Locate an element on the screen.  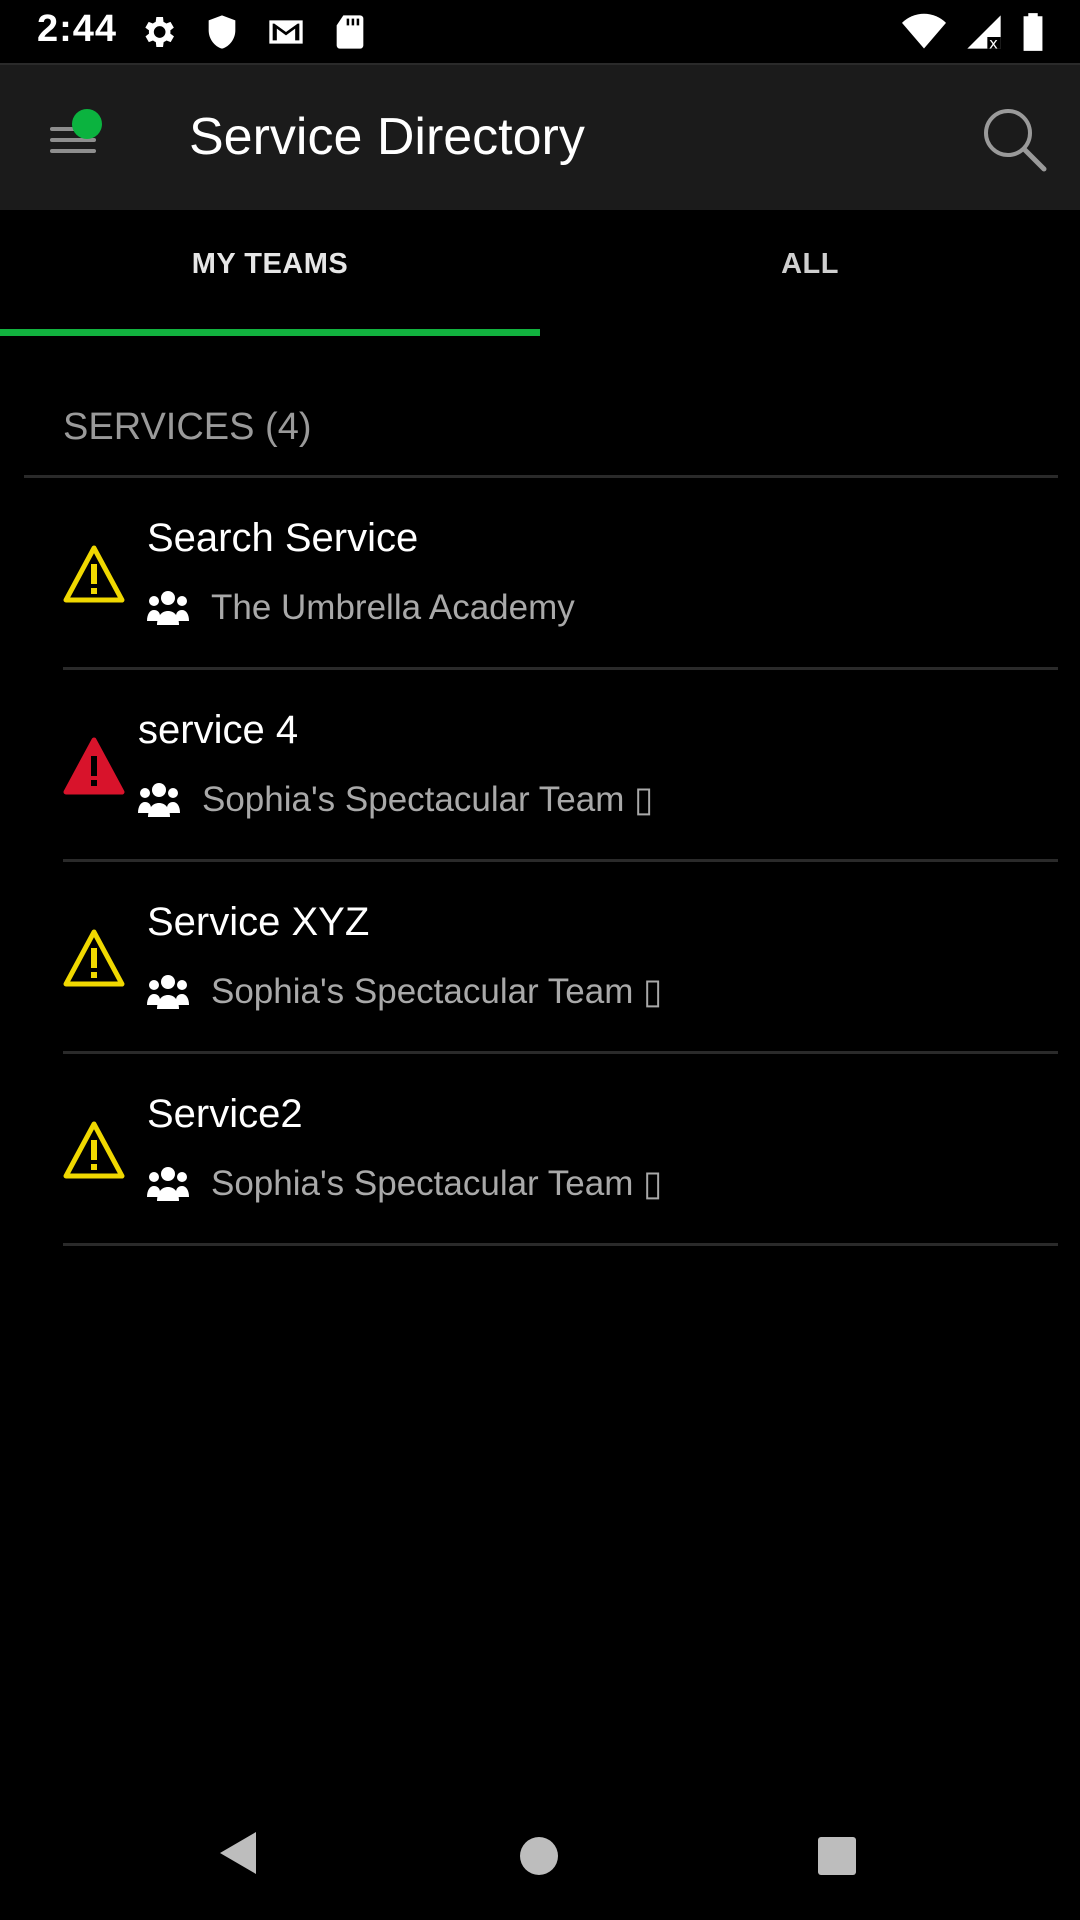
gmail-icon is located at coordinates (286, 32).